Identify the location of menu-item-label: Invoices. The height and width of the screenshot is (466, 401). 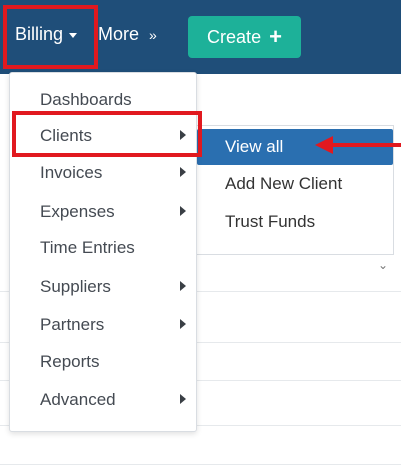
(71, 172).